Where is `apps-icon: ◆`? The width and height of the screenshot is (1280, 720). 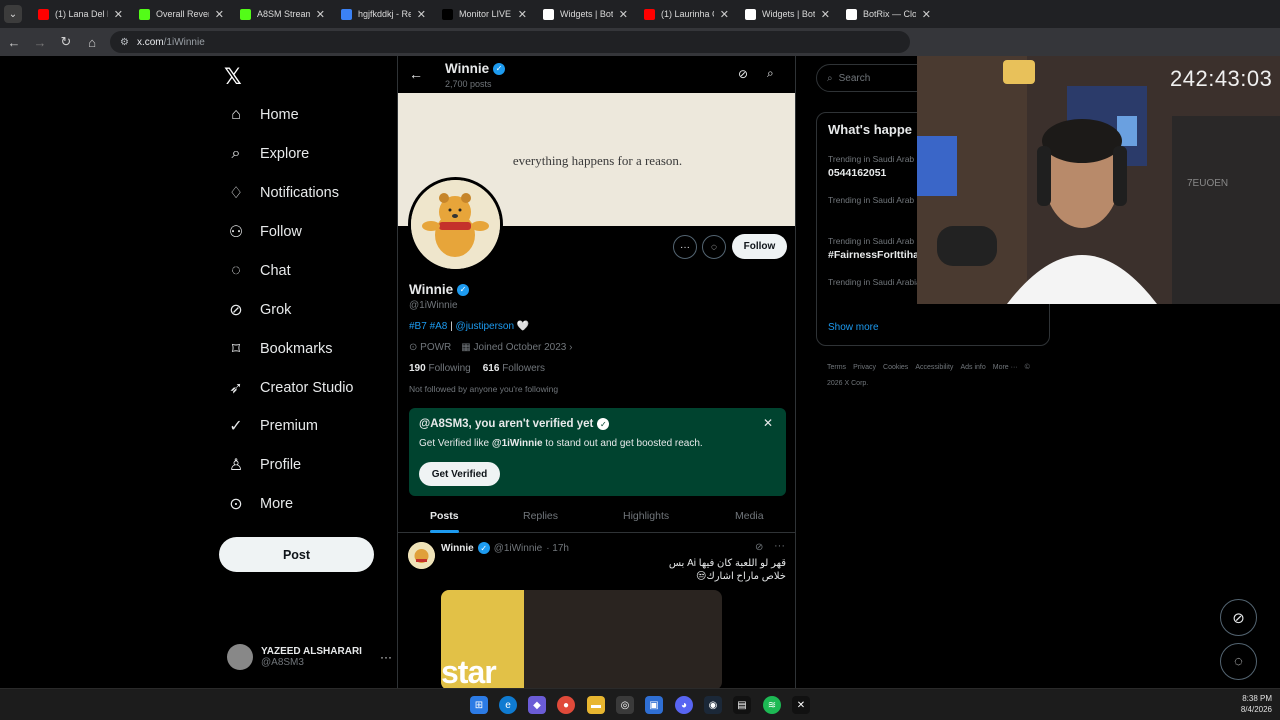
apps-icon: ◆ is located at coordinates (537, 705).